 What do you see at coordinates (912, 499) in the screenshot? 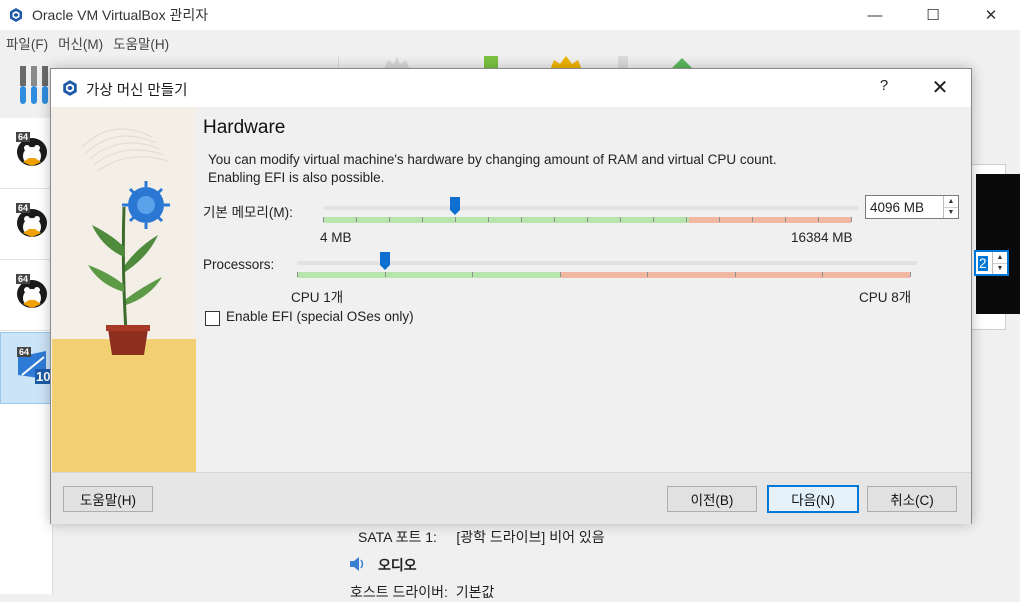
I see `cancel-button: 취소(C)` at bounding box center [912, 499].